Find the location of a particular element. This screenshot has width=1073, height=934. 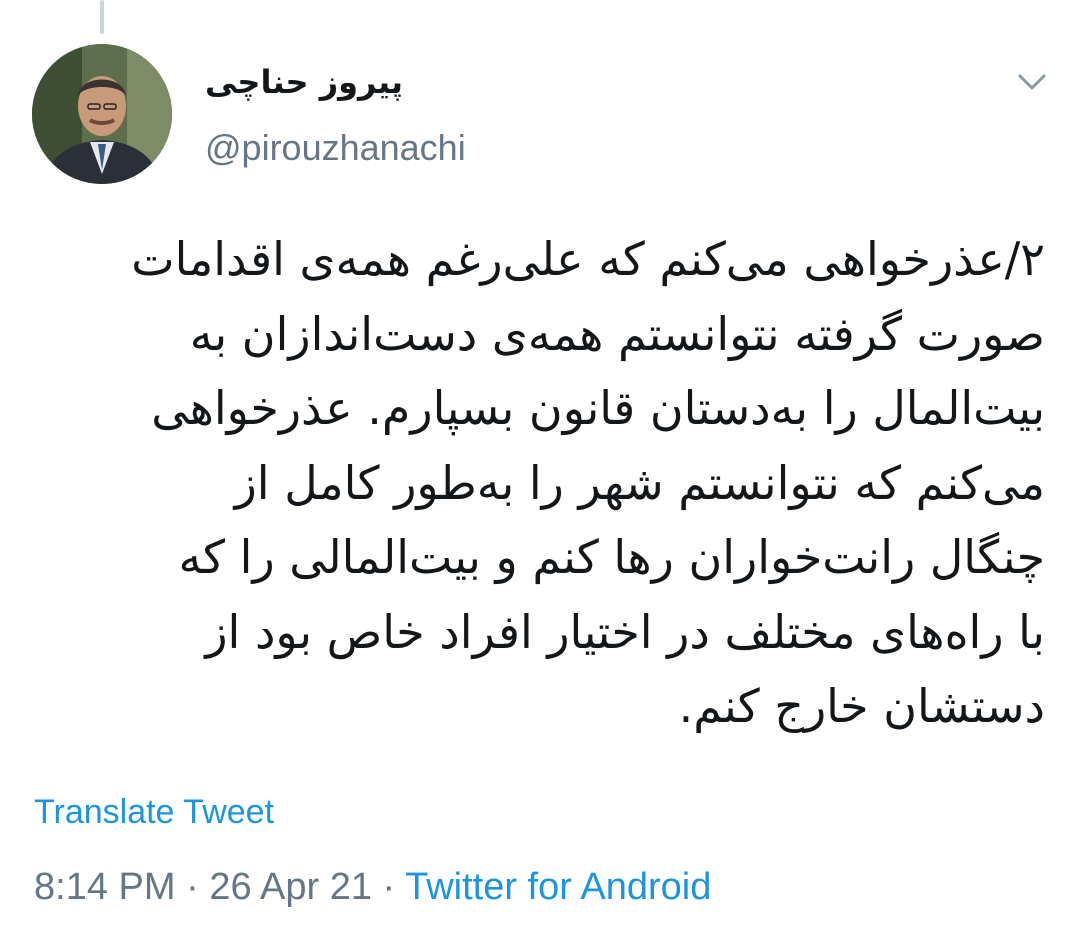

tweet-date: 26 Apr 21 is located at coordinates (290, 887).